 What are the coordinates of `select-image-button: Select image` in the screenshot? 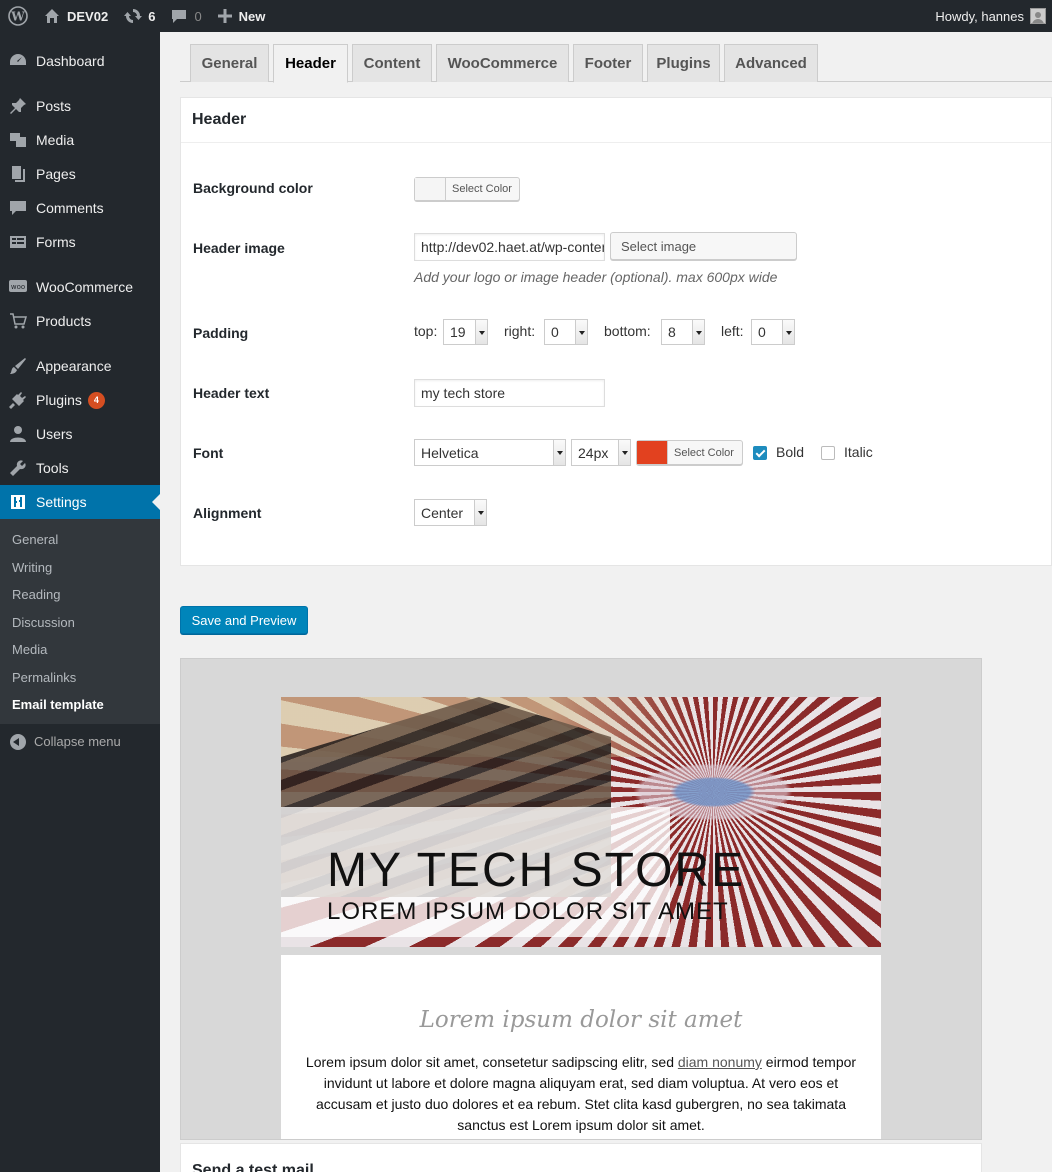 It's located at (703, 246).